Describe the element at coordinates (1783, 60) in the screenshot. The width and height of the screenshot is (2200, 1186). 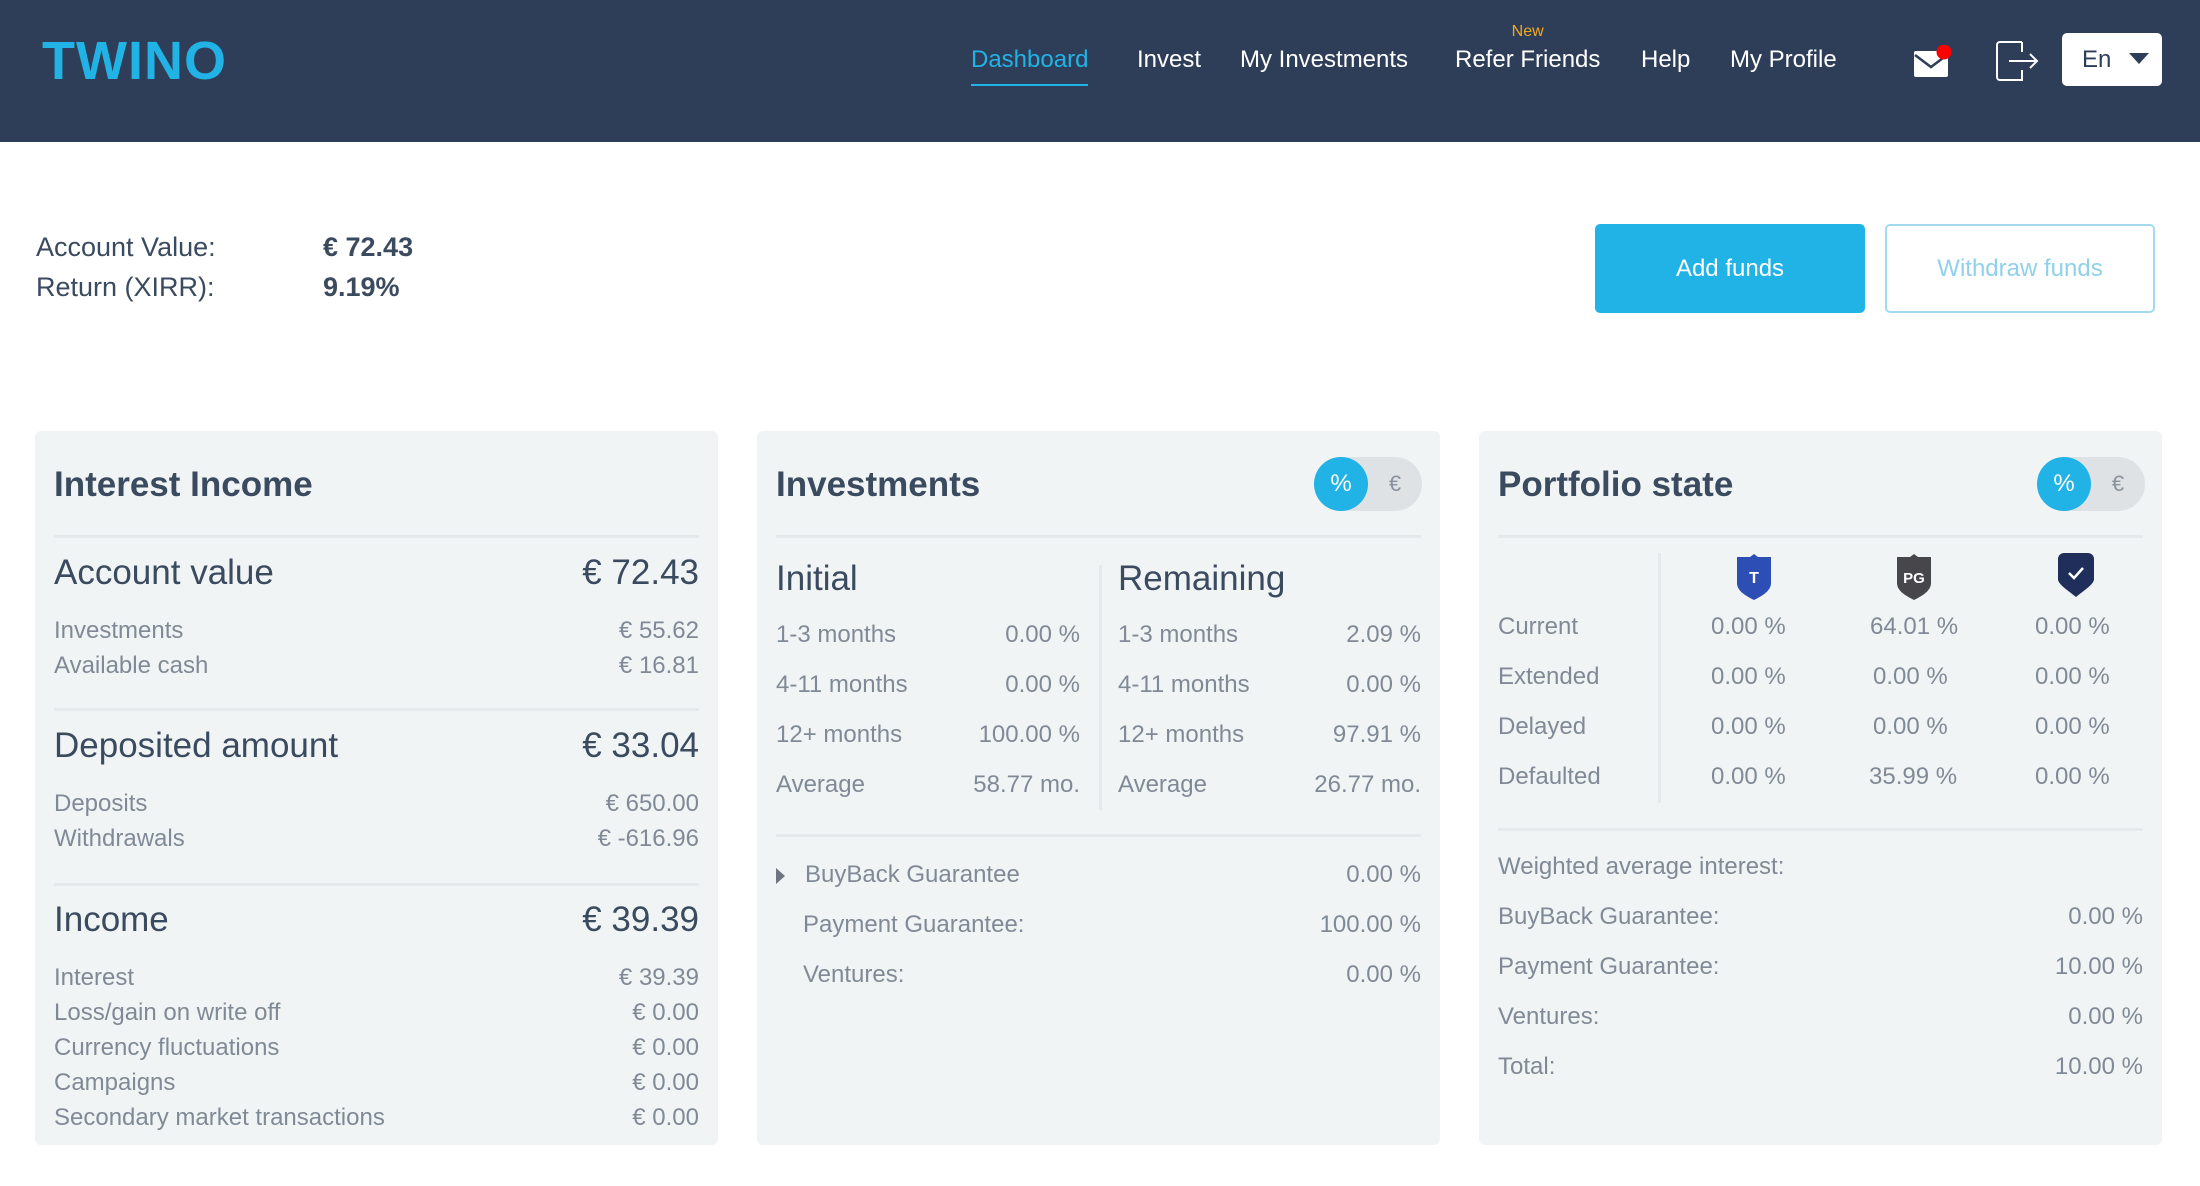
I see `nav-my-profile: My Profile` at that location.